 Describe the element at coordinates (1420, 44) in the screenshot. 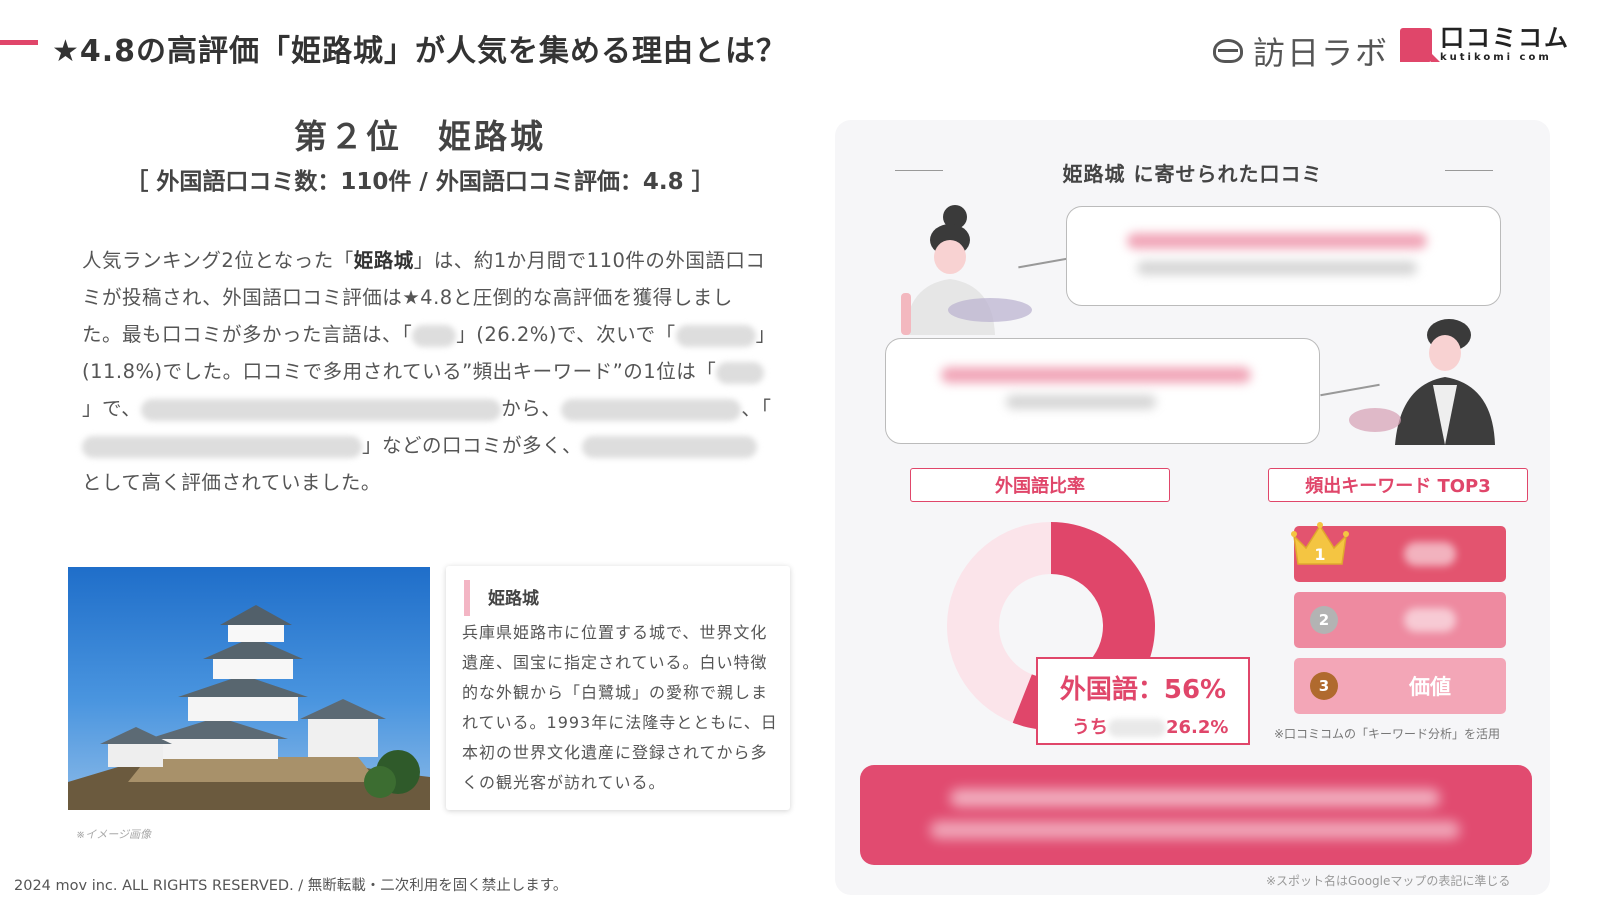

I see `speech-bubble-icon` at that location.